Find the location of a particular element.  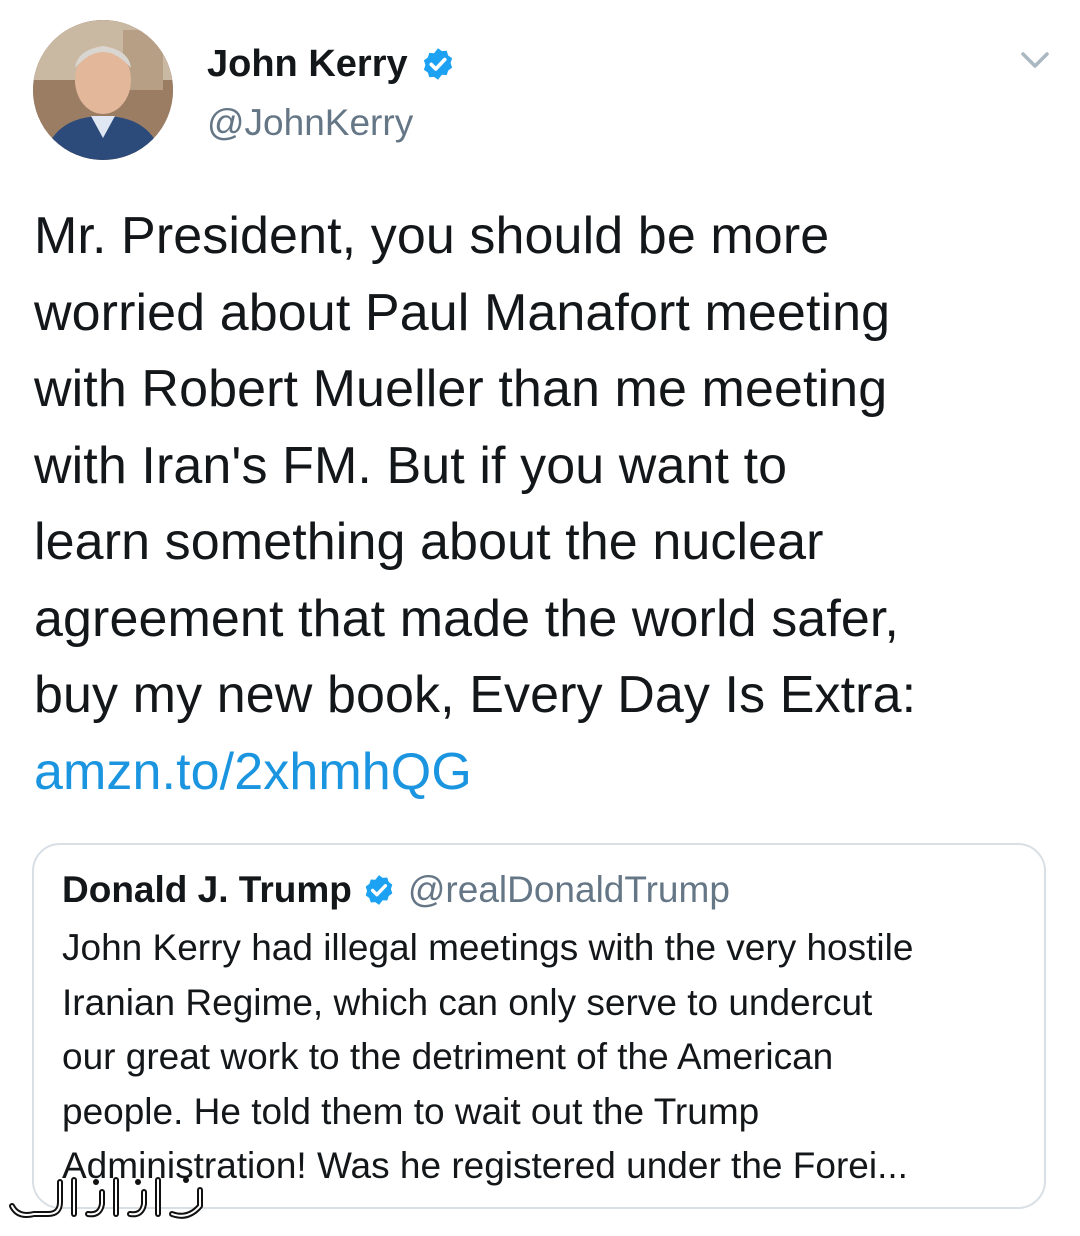

author-handle: @JohnKerry is located at coordinates (310, 123).